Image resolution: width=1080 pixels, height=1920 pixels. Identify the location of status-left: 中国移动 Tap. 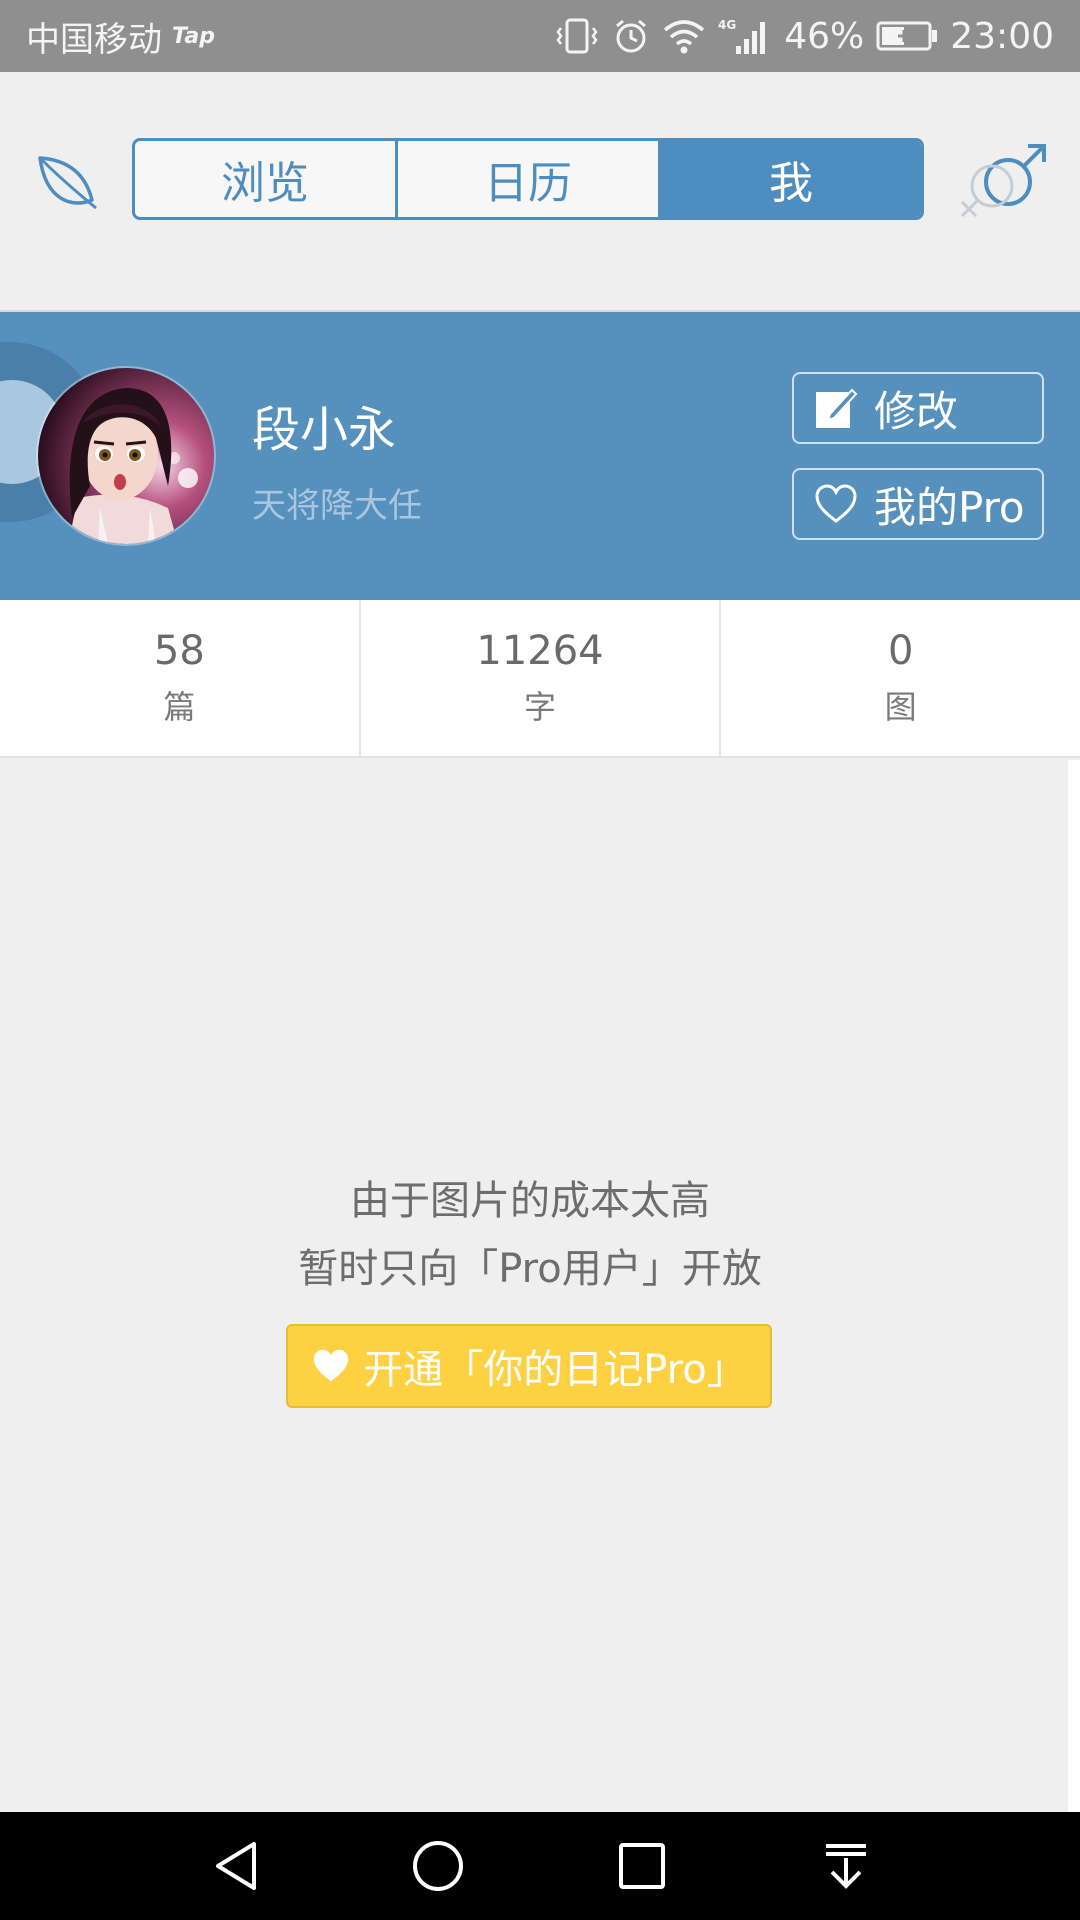
(120, 36).